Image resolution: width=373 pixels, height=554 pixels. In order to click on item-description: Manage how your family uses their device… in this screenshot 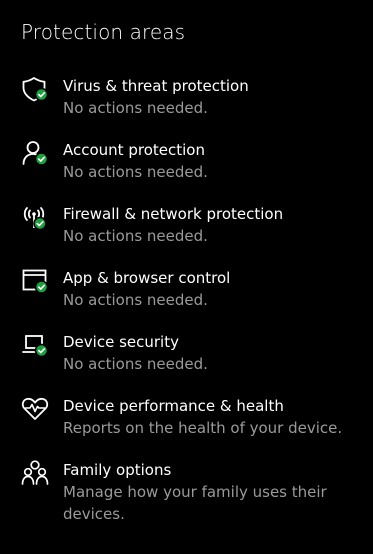, I will do `click(195, 503)`.